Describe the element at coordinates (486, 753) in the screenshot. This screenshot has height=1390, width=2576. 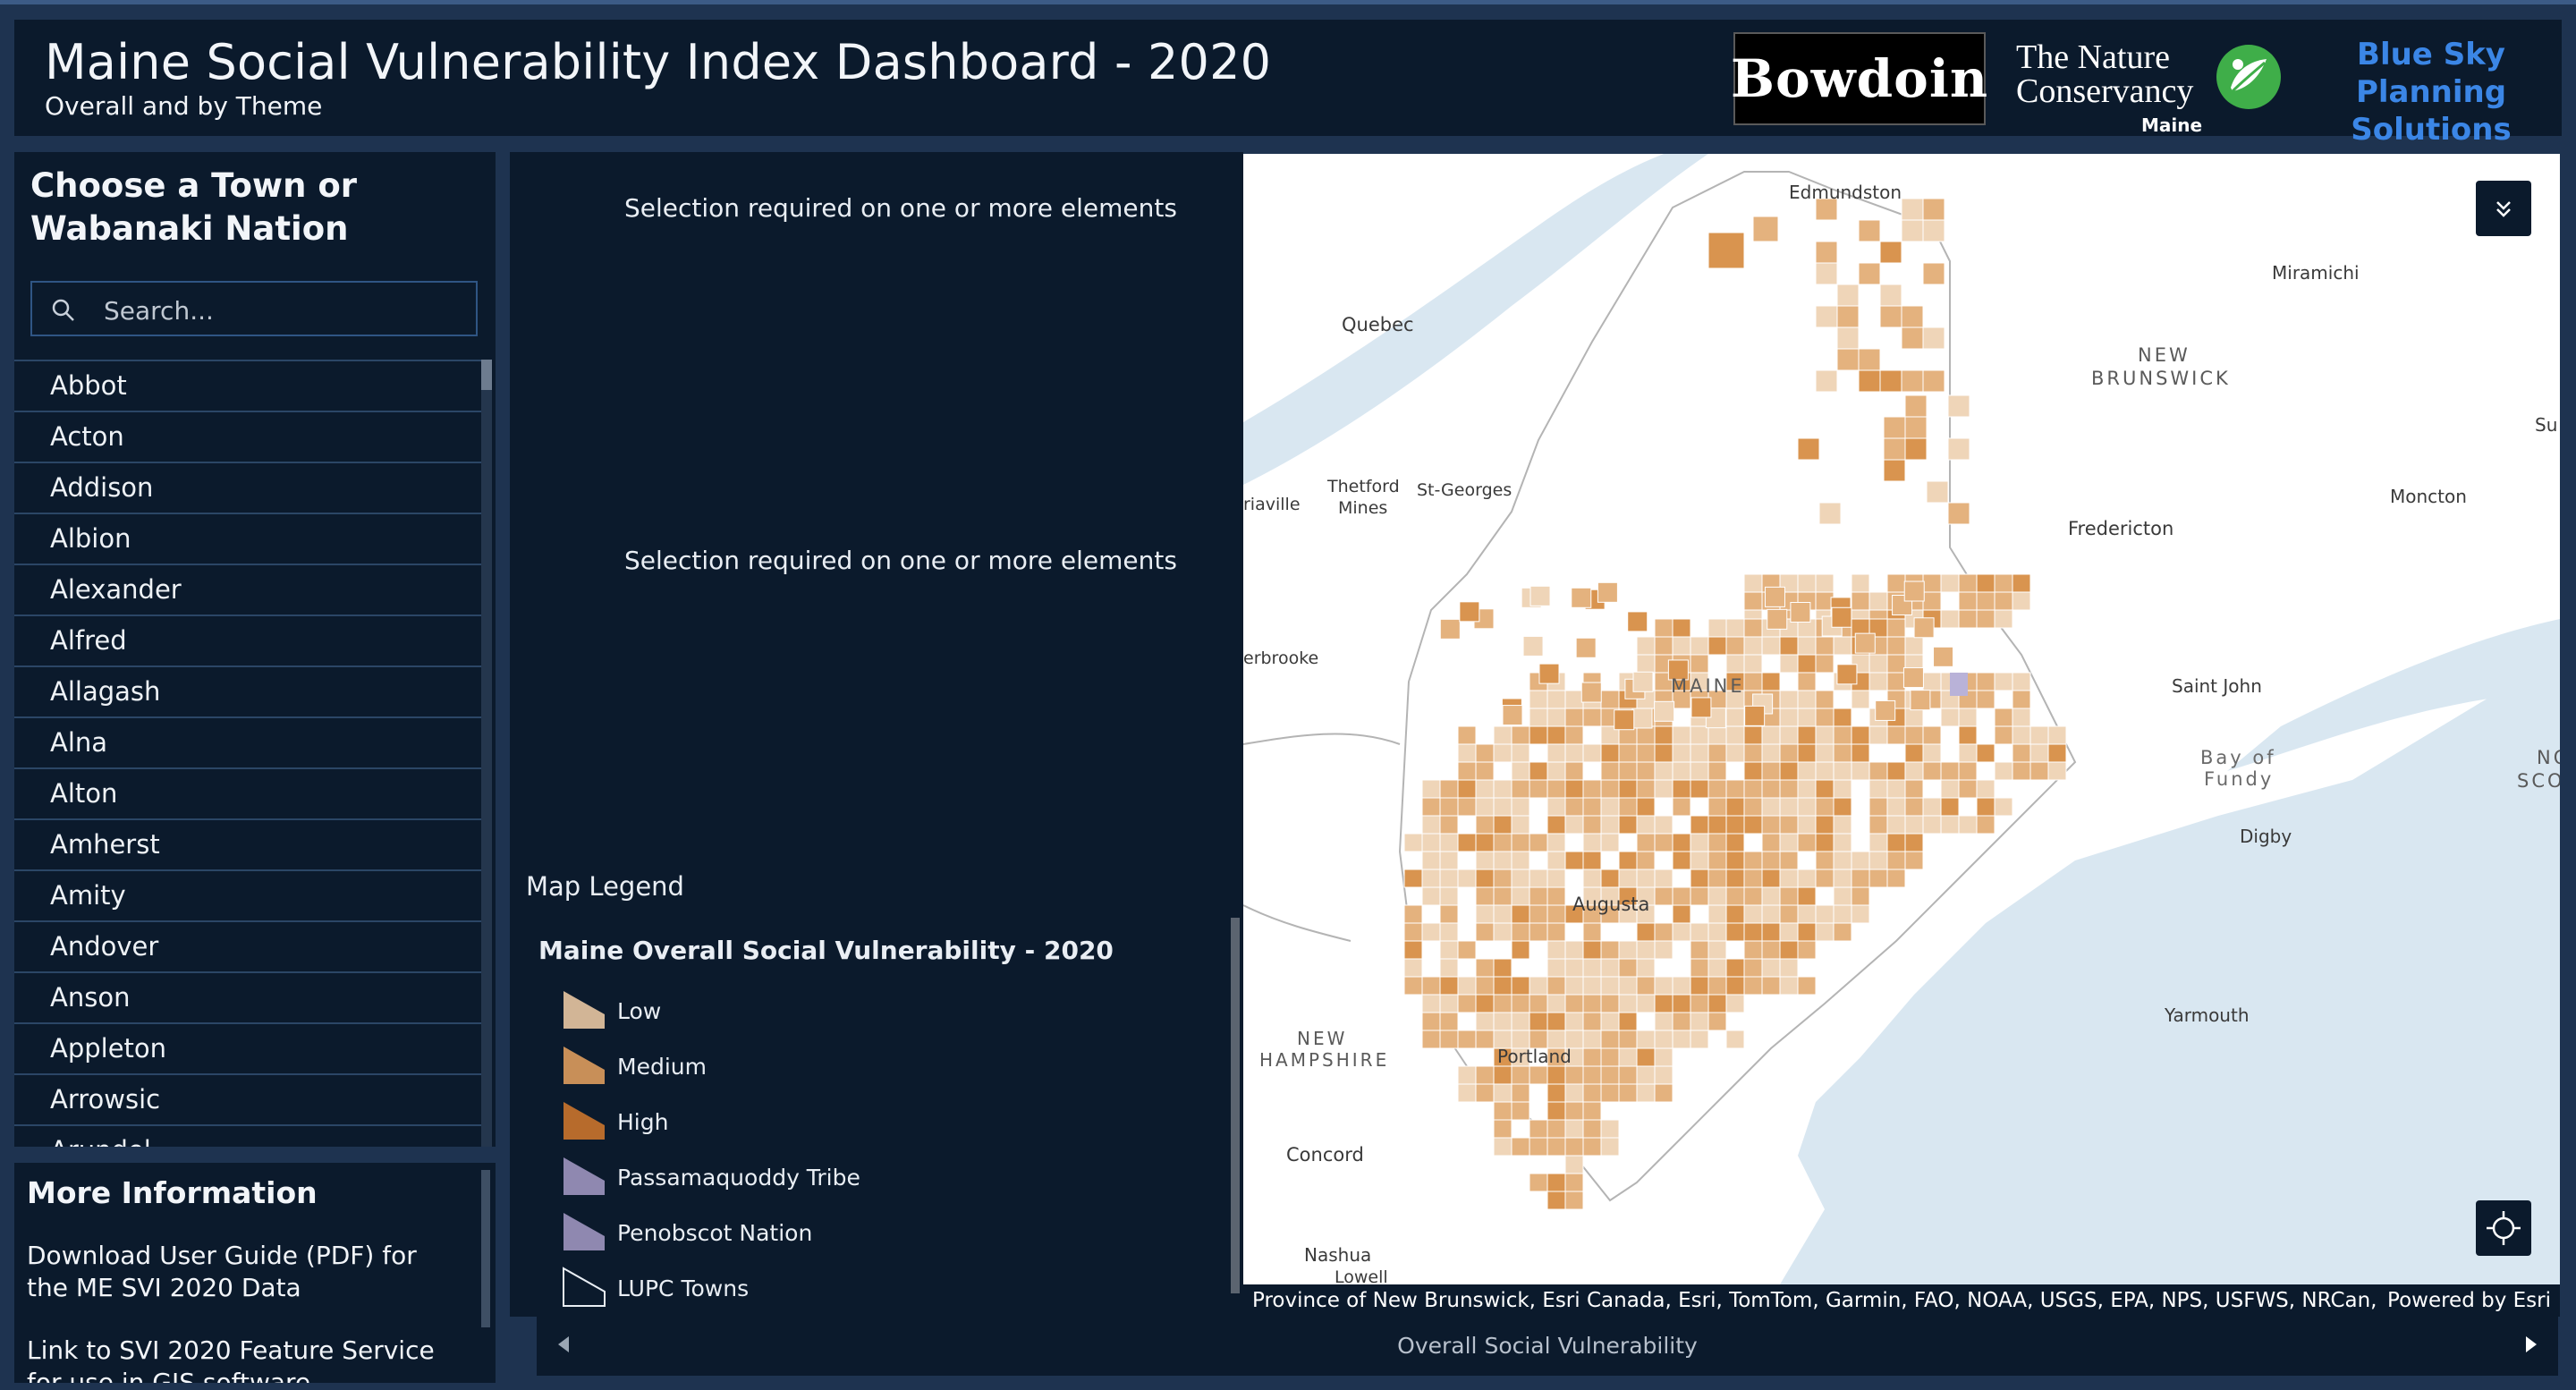
I see `town-list-scrollbar` at that location.